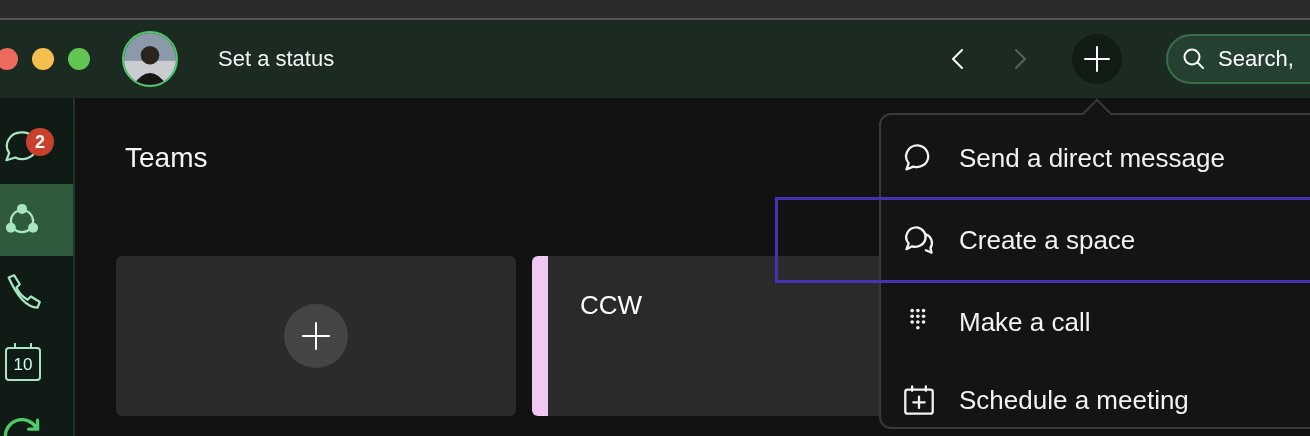  Describe the element at coordinates (22, 427) in the screenshot. I see `refresh-icon` at that location.